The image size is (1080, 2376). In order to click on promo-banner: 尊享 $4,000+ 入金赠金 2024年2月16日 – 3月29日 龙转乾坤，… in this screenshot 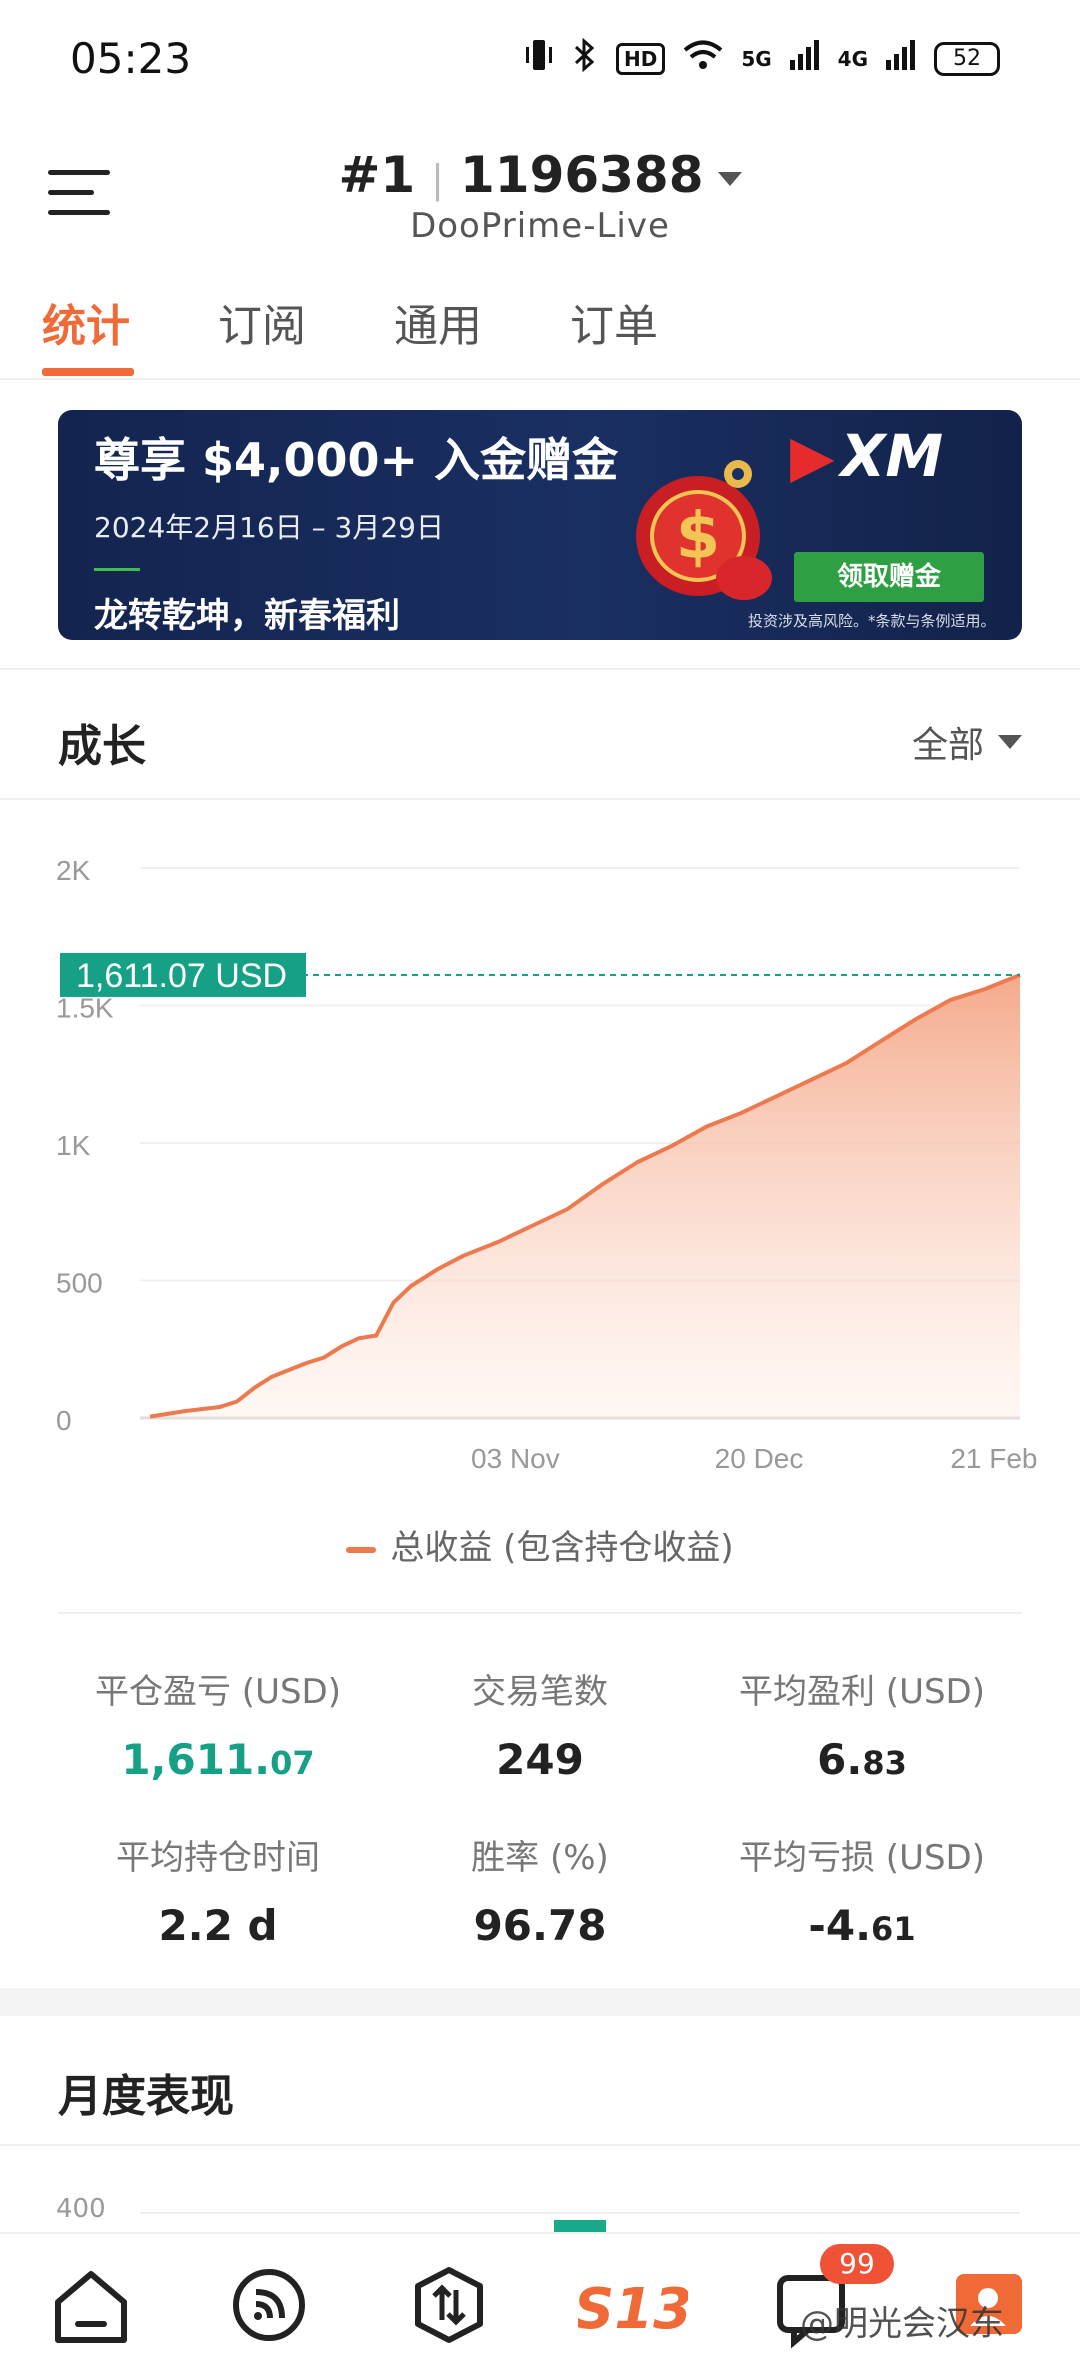, I will do `click(540, 525)`.